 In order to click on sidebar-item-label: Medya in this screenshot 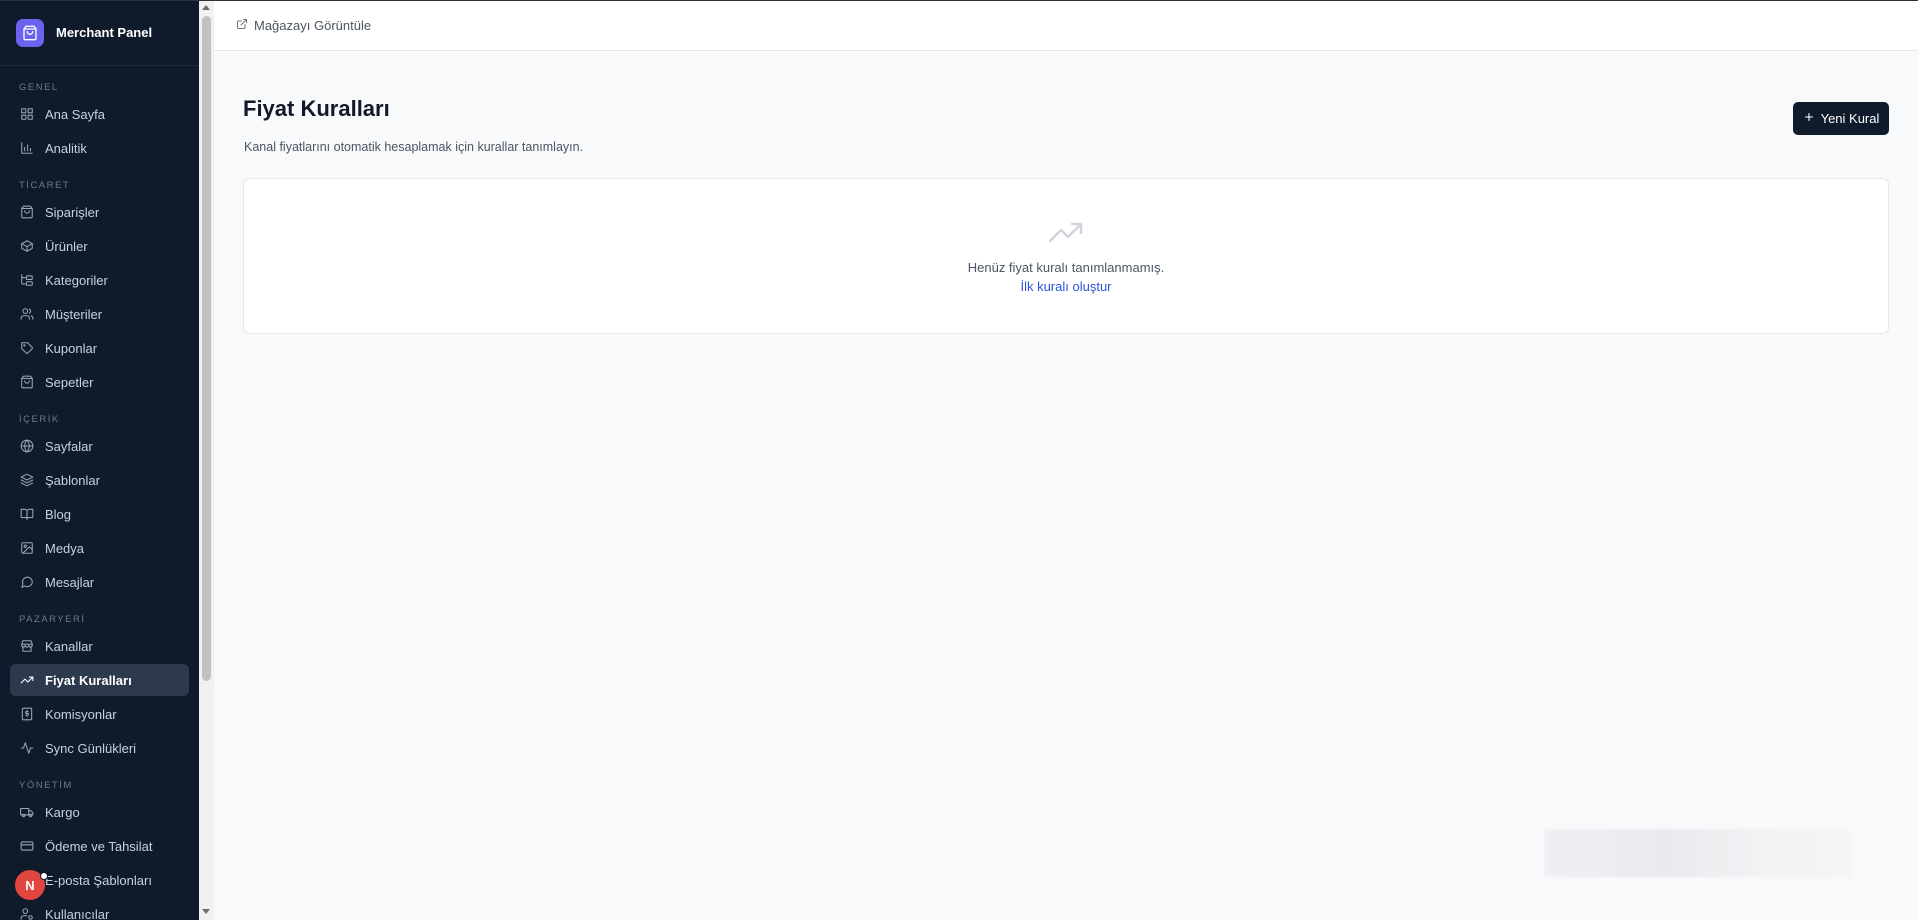, I will do `click(65, 548)`.